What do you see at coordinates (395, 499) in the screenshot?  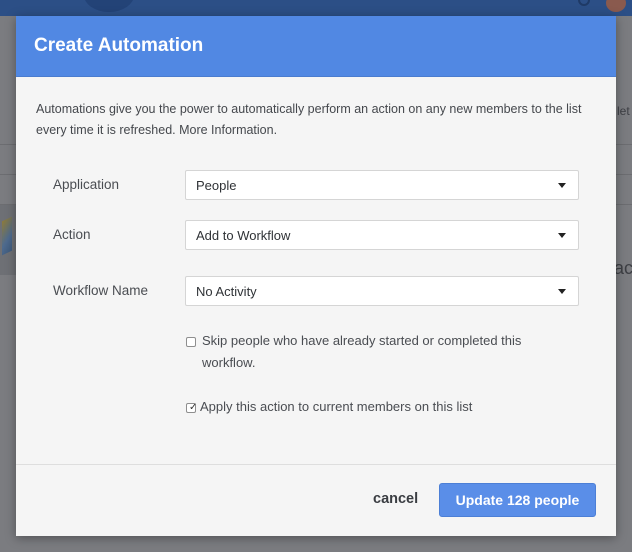 I see `cancel-button: cancel` at bounding box center [395, 499].